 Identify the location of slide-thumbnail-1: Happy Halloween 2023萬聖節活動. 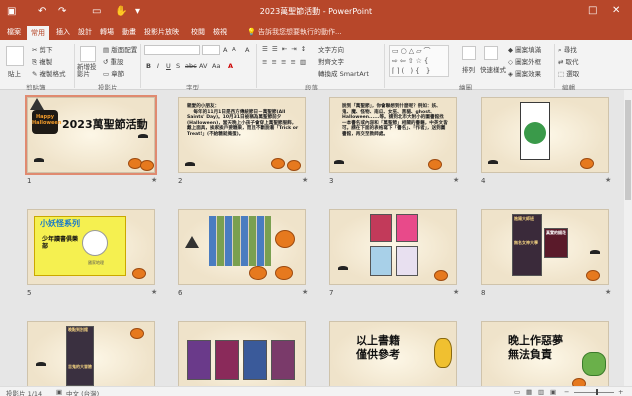
(91, 135).